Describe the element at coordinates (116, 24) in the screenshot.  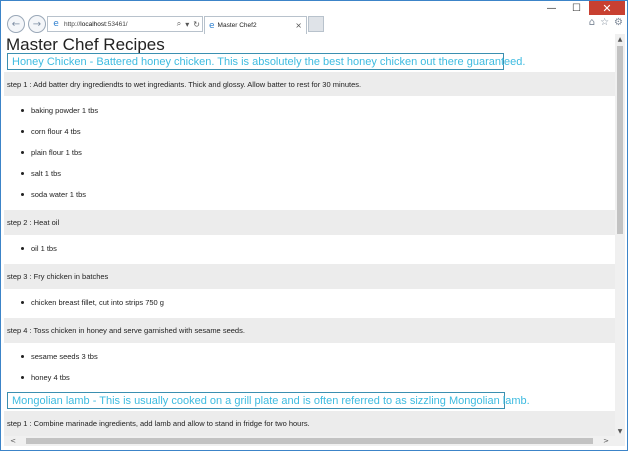
I see `url-port: :53461/` at that location.